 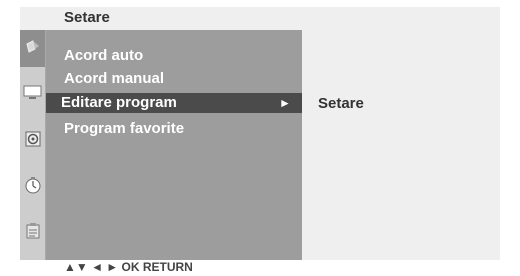 What do you see at coordinates (285, 103) in the screenshot?
I see `submenu-arrow-icon: ►` at bounding box center [285, 103].